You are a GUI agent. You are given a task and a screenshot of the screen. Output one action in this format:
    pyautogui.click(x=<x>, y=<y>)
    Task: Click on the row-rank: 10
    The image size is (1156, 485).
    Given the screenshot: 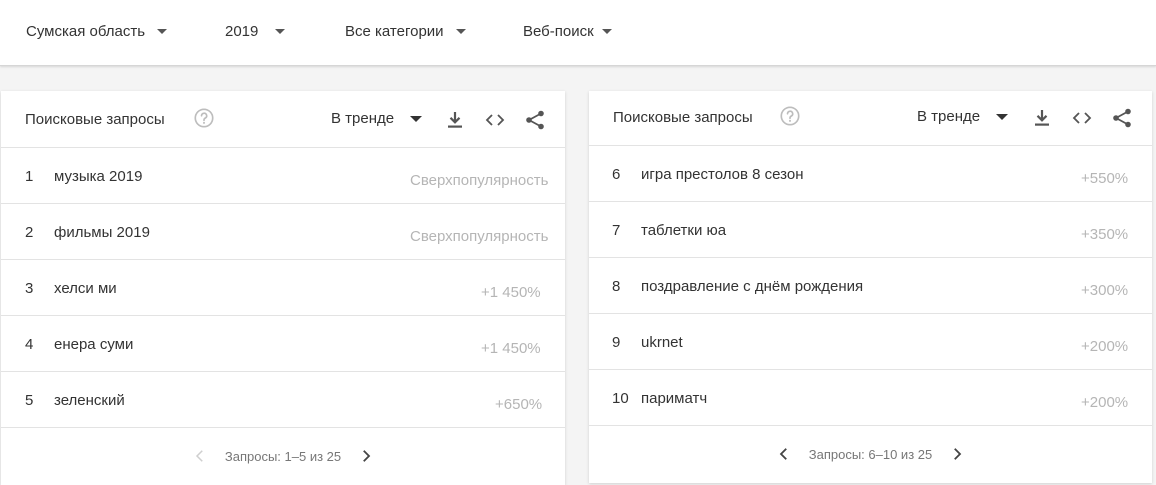 What is the action you would take?
    pyautogui.click(x=620, y=398)
    